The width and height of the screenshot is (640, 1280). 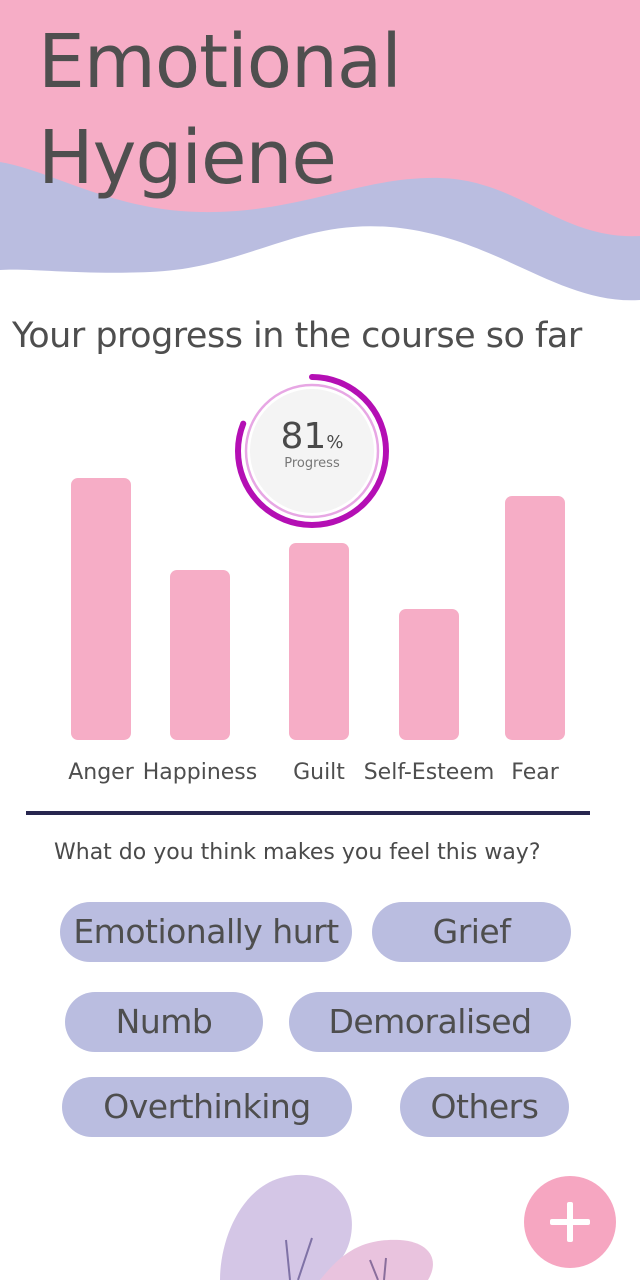 I want to click on bar-label-guilt: Guilt, so click(x=319, y=772).